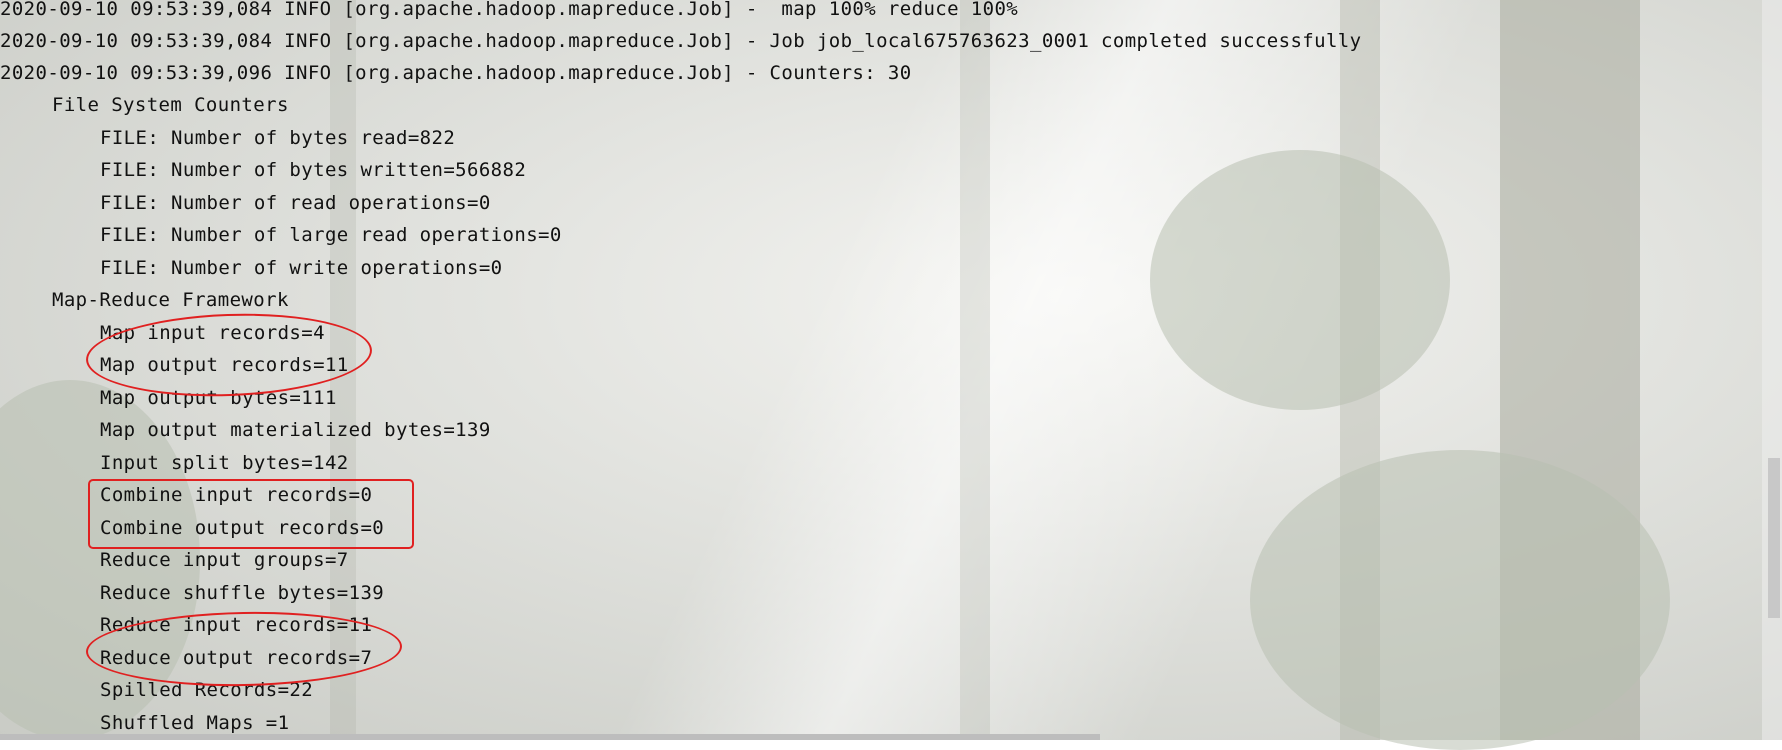  What do you see at coordinates (331, 235) in the screenshot?
I see `counter-line: FILE: Number of large read operations=0` at bounding box center [331, 235].